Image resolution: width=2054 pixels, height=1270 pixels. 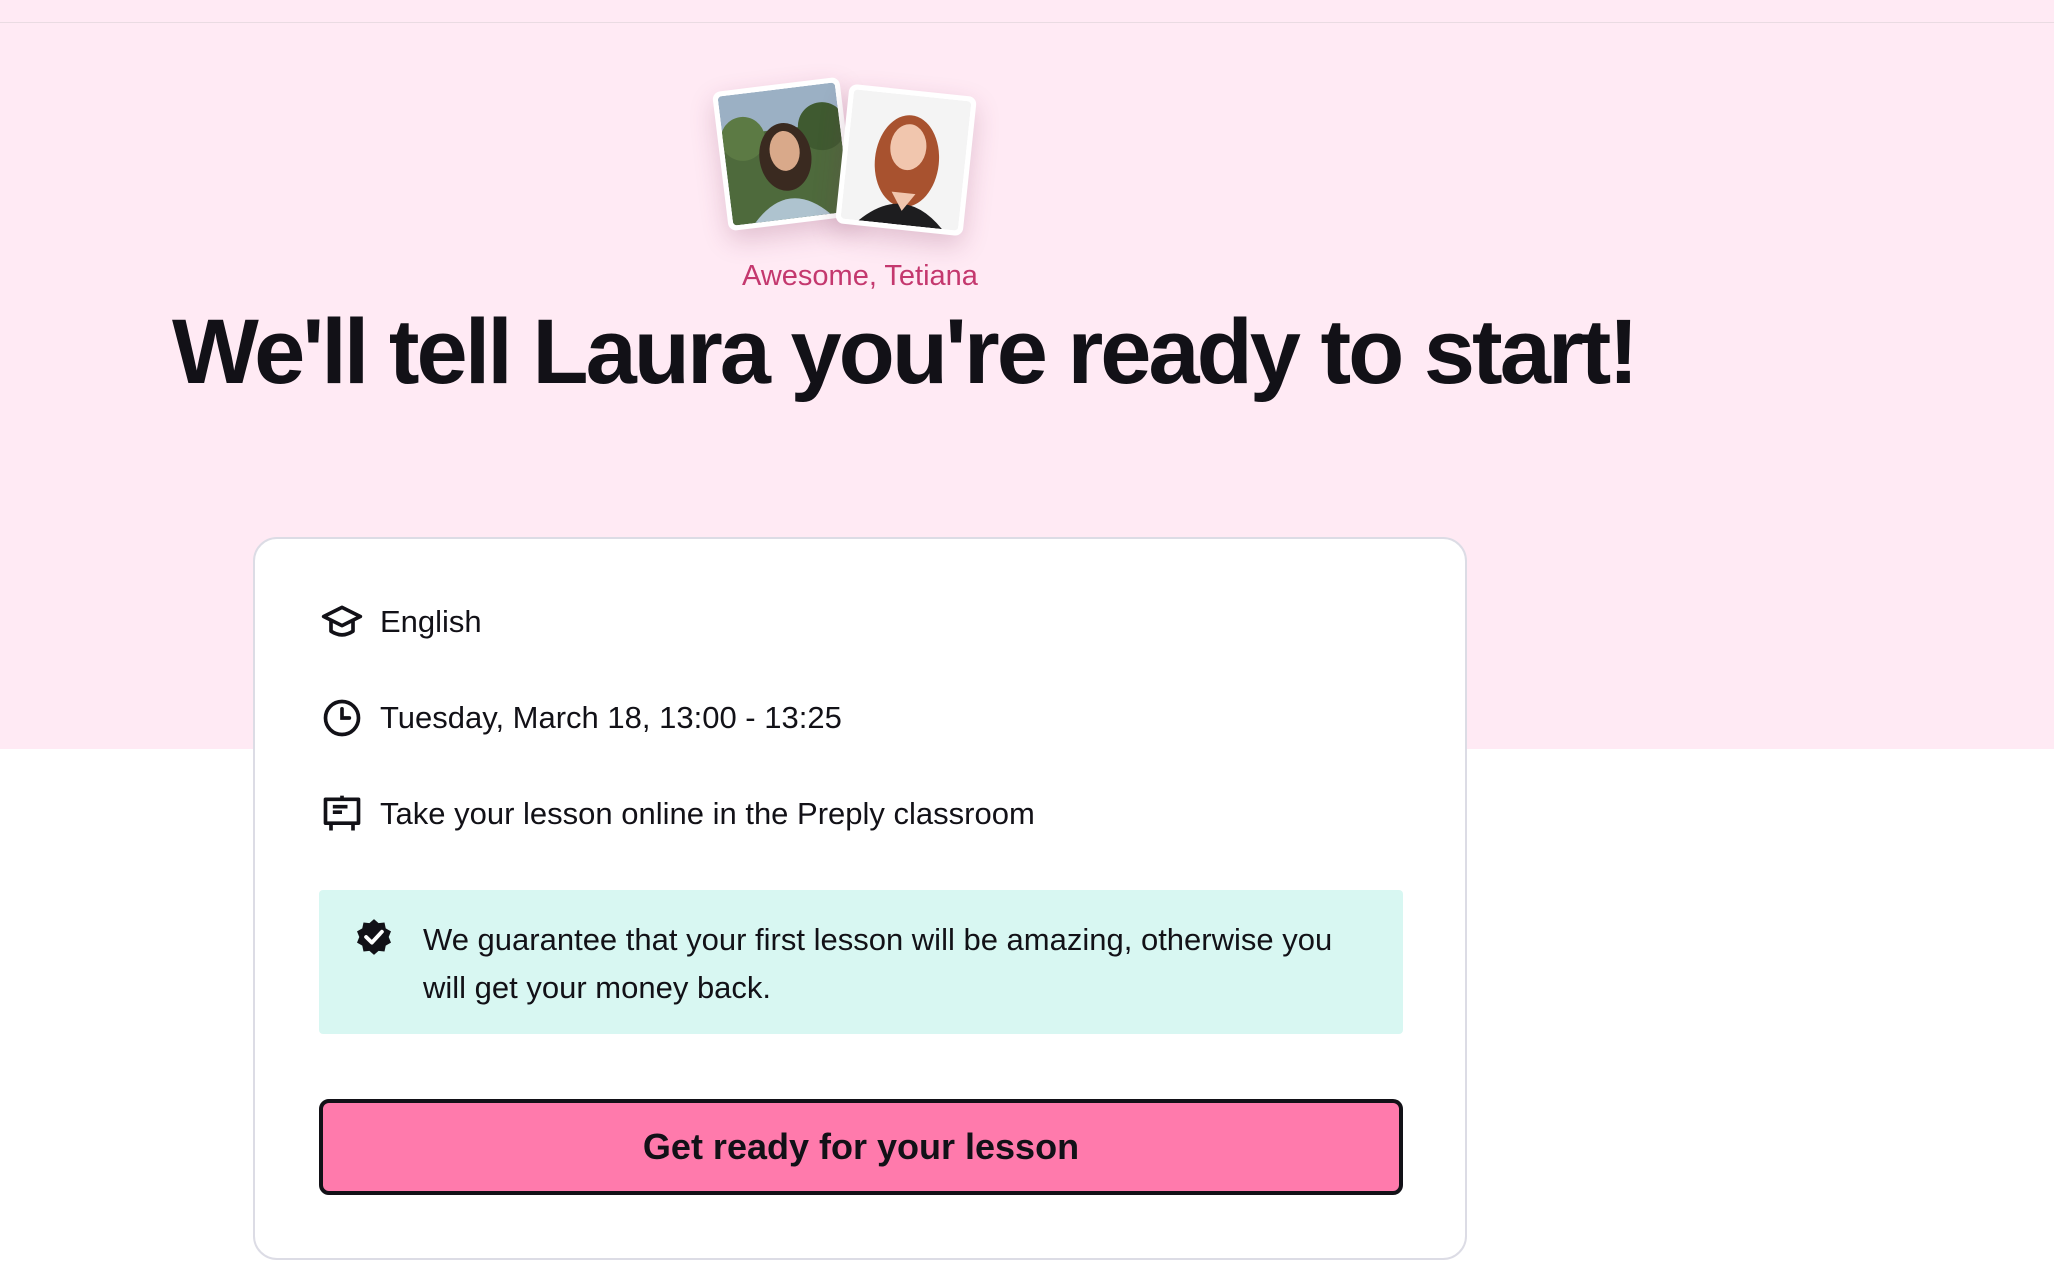 I want to click on graduation-cap-icon, so click(x=343, y=622).